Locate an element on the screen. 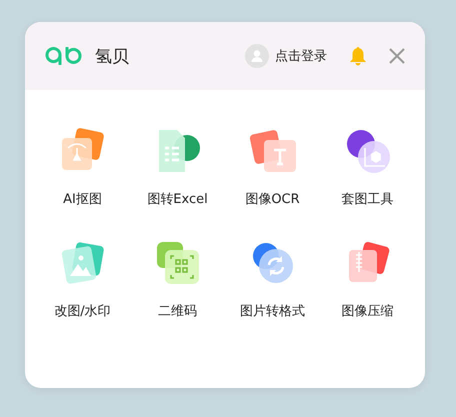  tool-button: 图转Excel is located at coordinates (177, 167).